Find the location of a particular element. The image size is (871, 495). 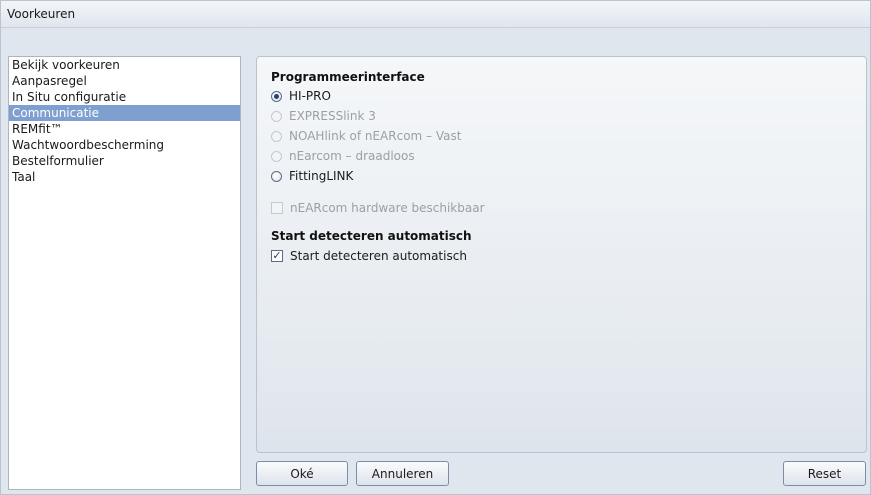

programming-interface-heading: Programmeerinterface is located at coordinates (348, 77).